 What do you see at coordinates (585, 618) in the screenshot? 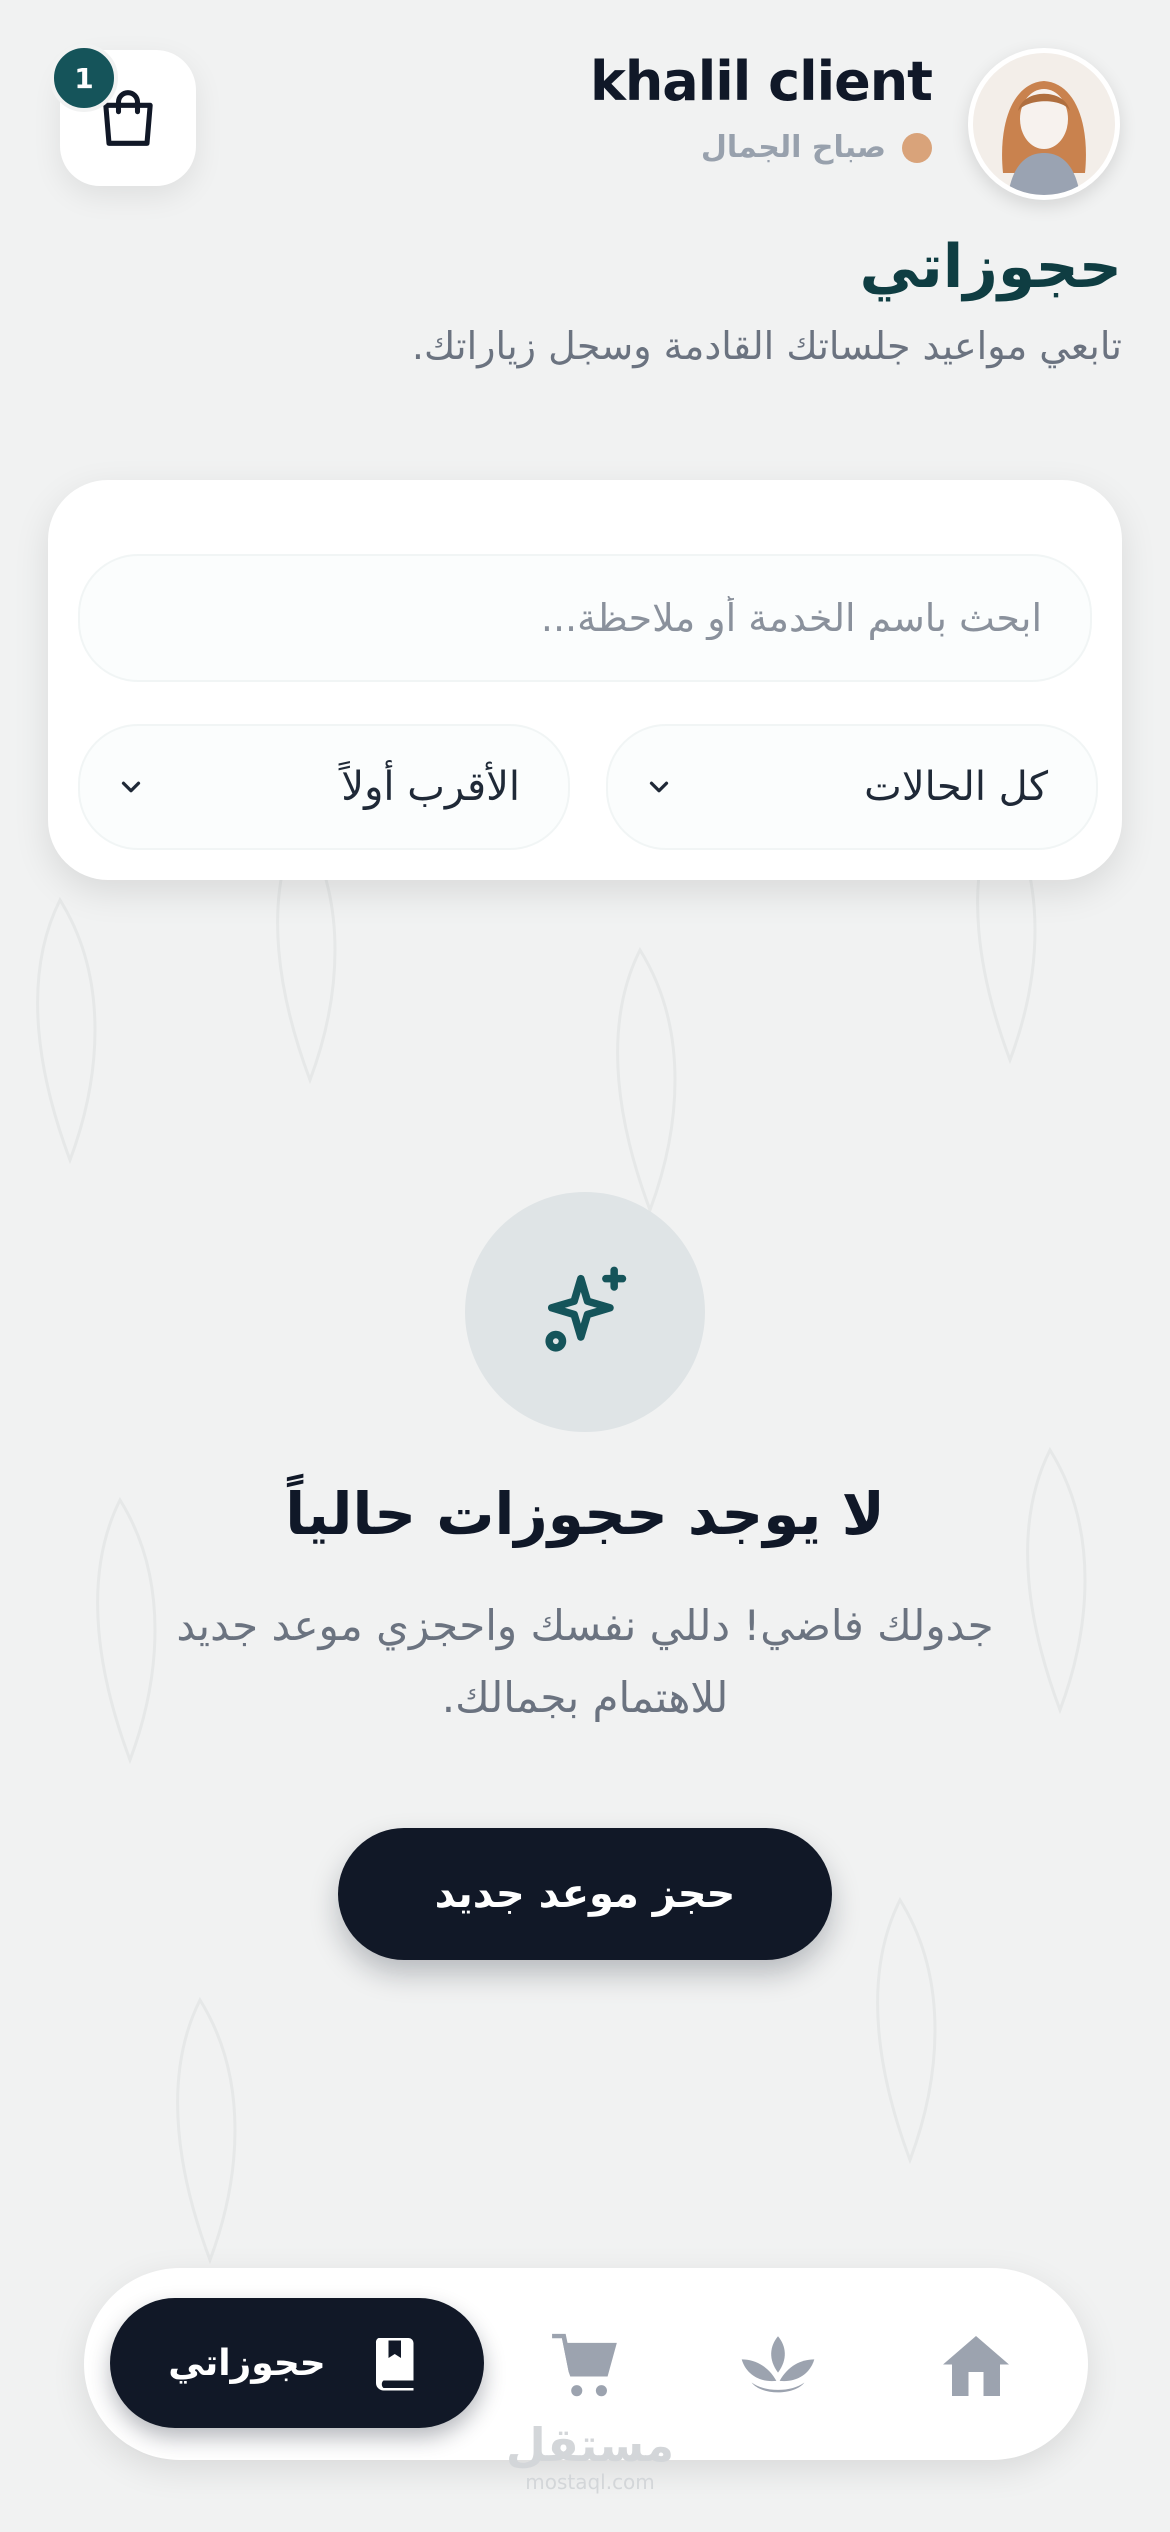
I see `search-input` at bounding box center [585, 618].